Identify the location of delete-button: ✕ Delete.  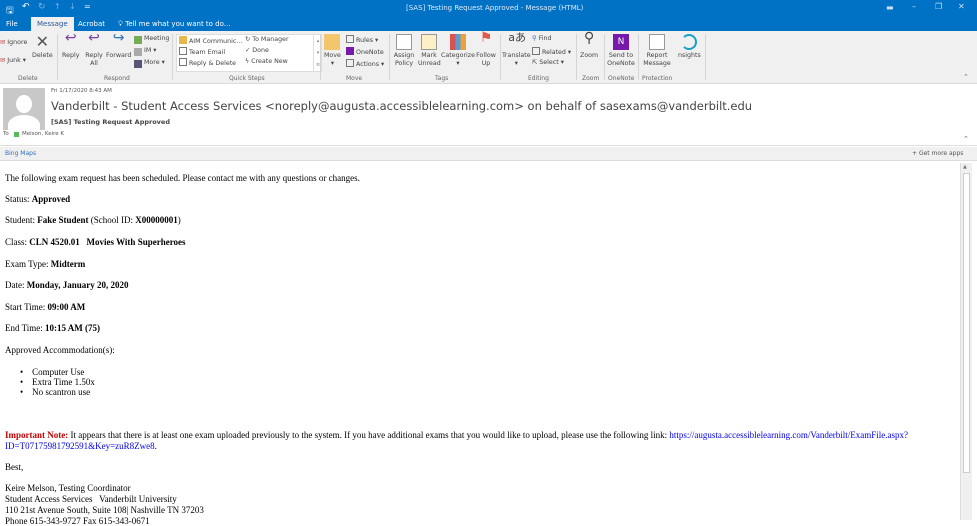
(42, 47).